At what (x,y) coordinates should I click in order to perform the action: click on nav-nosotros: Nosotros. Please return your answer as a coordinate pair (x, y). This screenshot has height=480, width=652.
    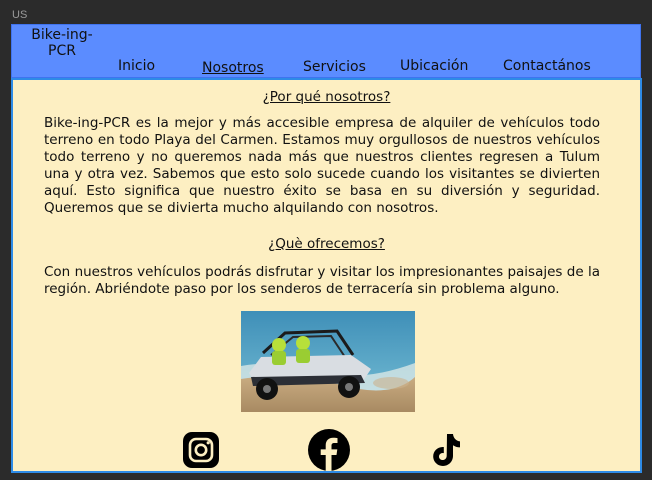
    Looking at the image, I should click on (233, 68).